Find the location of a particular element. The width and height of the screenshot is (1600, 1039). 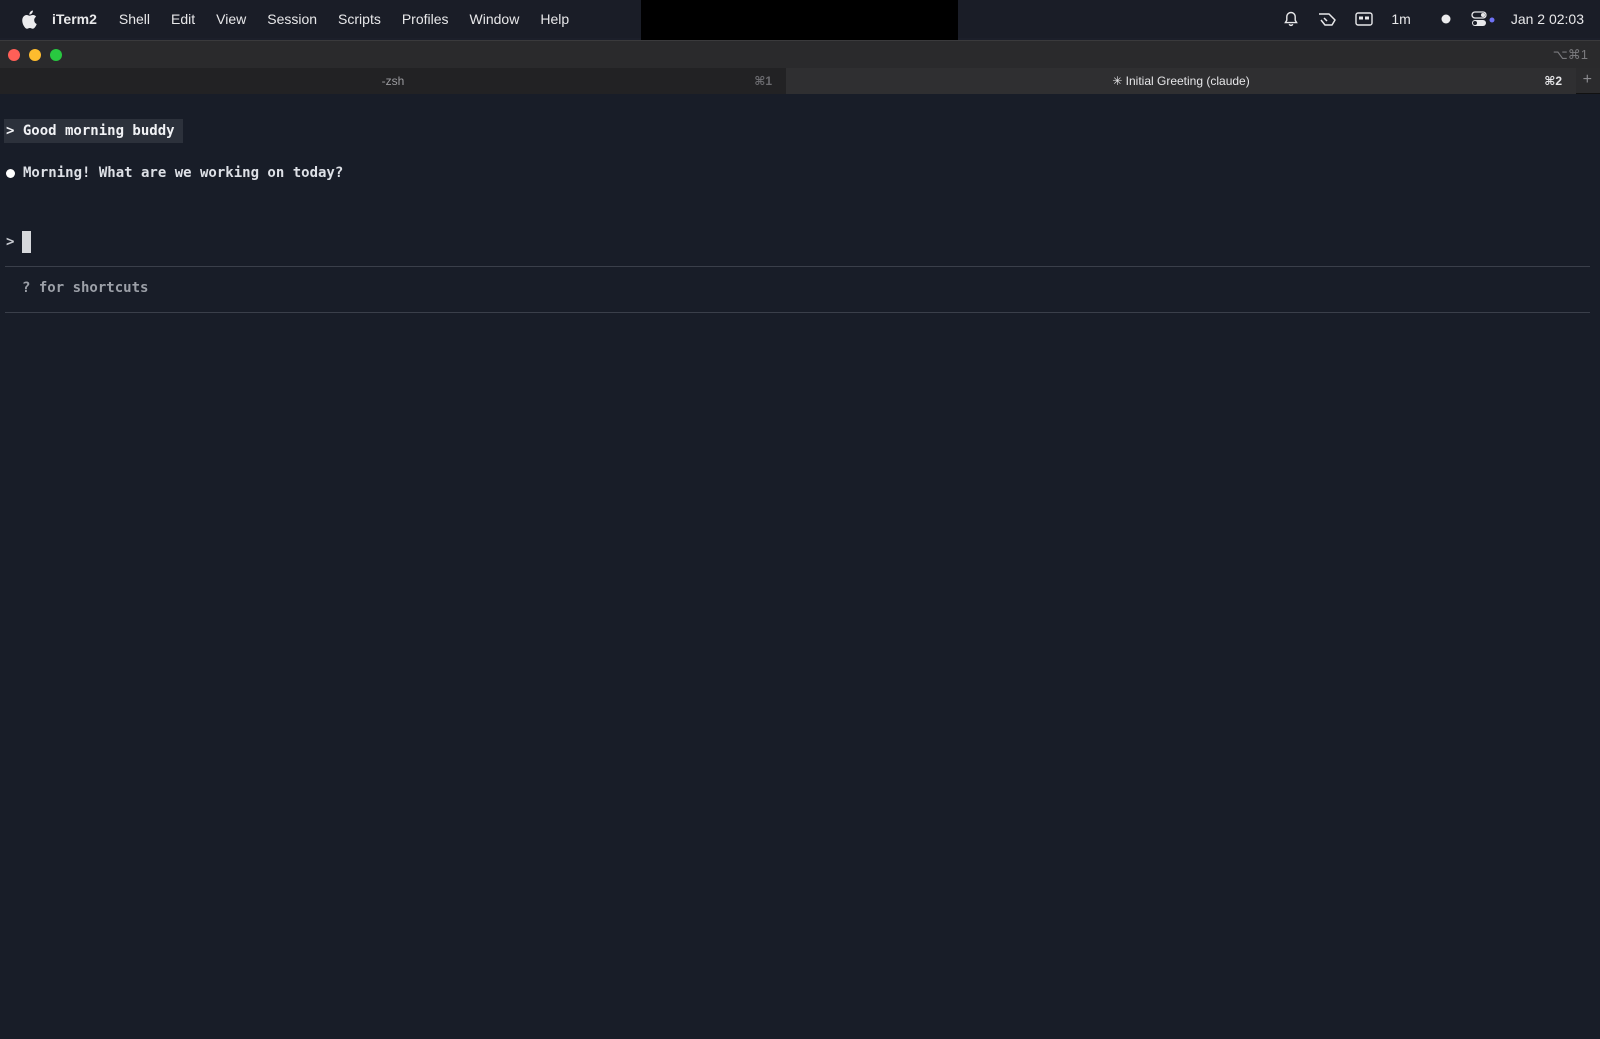

tab-initial-greeting-label: ✳ Initial Greeting (claude) is located at coordinates (1181, 81).